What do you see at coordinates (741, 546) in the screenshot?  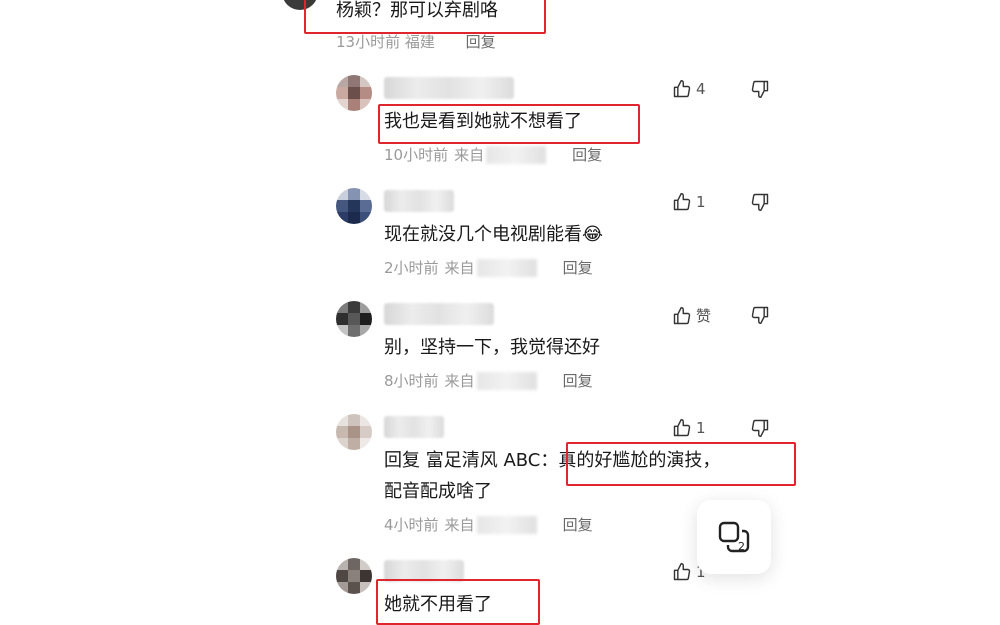 I see `floating-count: 2` at bounding box center [741, 546].